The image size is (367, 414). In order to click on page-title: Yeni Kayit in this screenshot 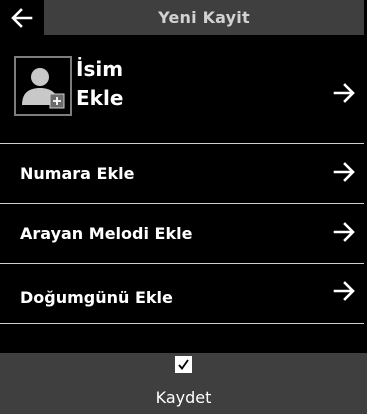, I will do `click(204, 17)`.